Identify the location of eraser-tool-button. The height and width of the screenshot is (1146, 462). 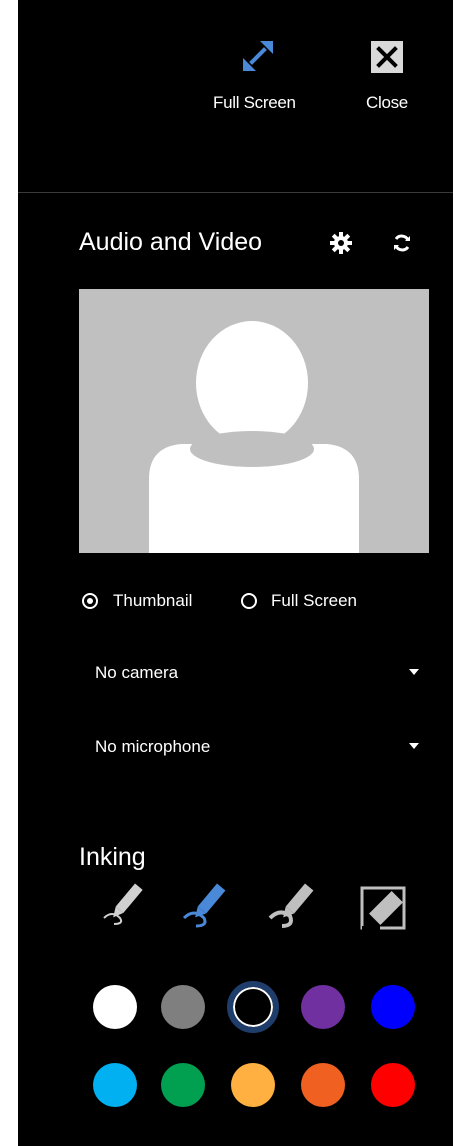
(386, 906).